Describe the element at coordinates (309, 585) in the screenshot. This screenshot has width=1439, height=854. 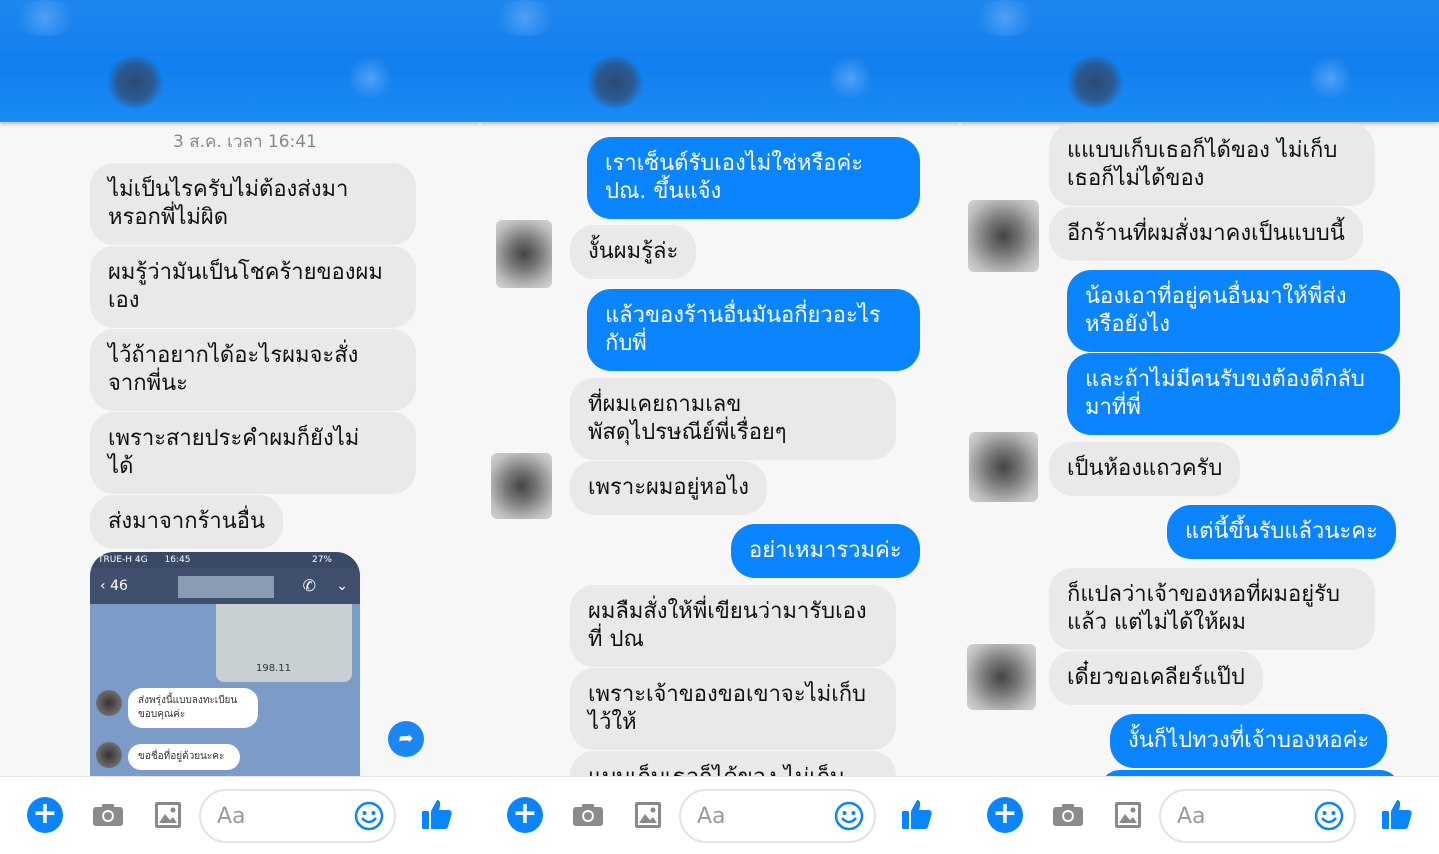
I see `embedded-phone-icon: ✆` at that location.